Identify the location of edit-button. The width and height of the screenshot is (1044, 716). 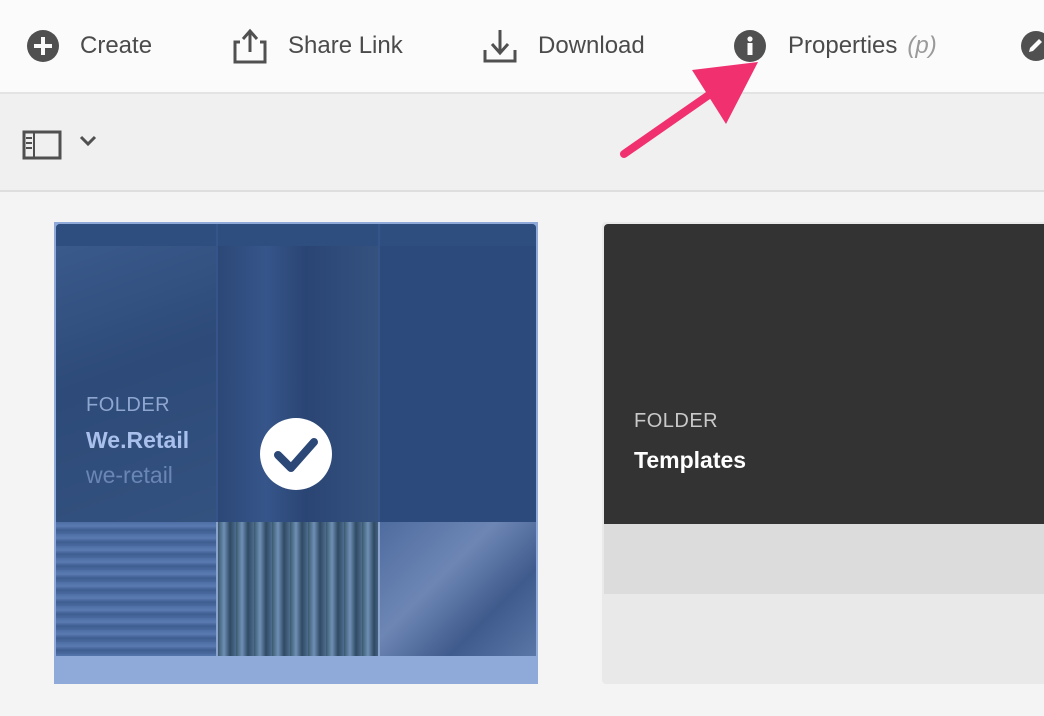
(1032, 46).